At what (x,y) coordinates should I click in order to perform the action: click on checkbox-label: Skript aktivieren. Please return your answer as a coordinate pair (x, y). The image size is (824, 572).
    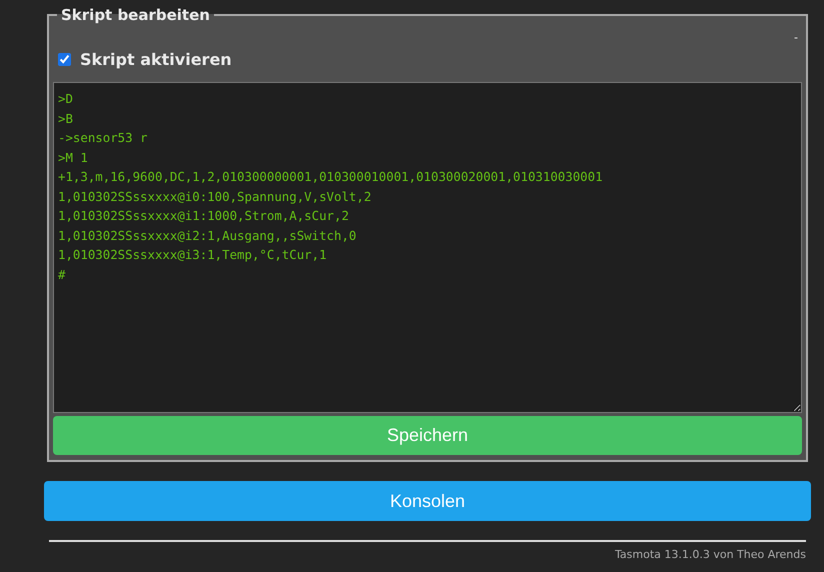
    Looking at the image, I should click on (156, 59).